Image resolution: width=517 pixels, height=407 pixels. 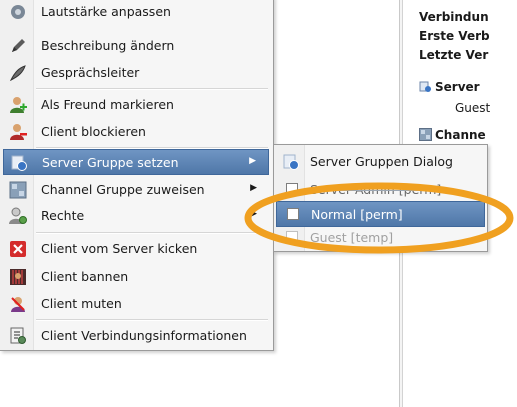 I want to click on submenu-item-guest: Guest [temp], so click(x=380, y=238).